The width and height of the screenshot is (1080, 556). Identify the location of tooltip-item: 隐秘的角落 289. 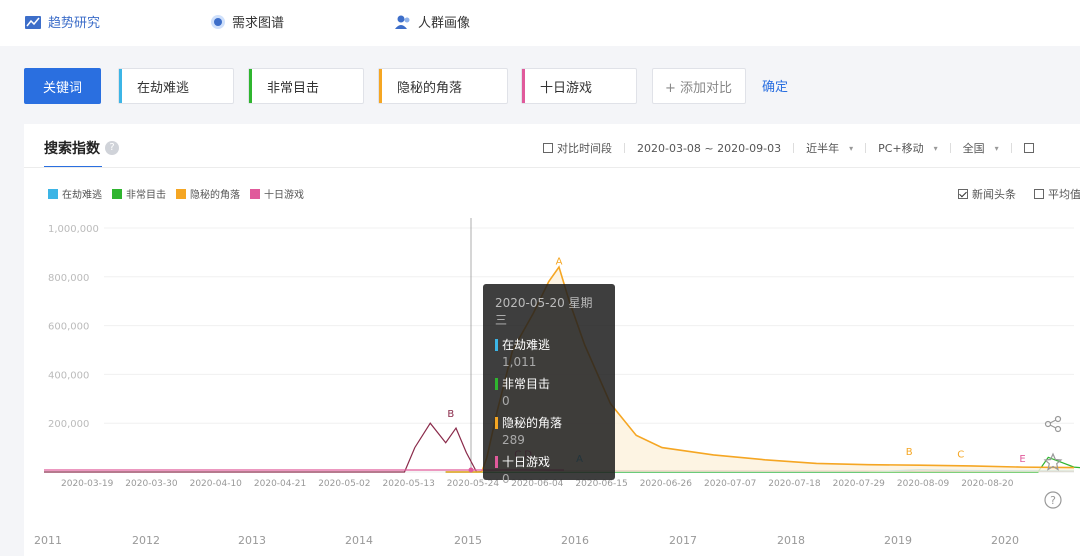
(549, 430).